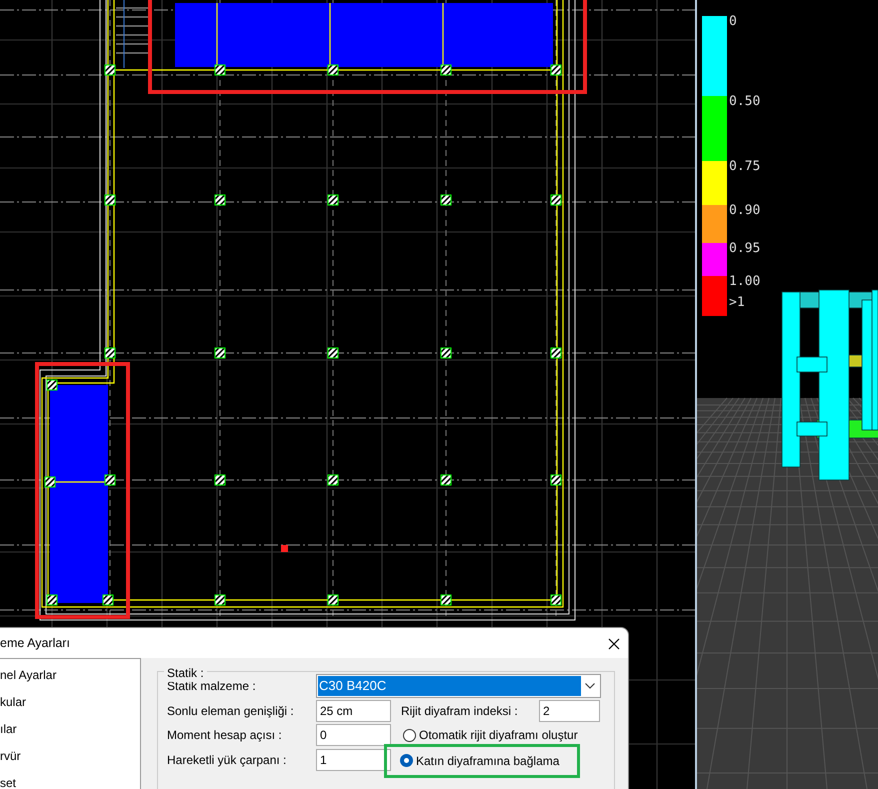 The image size is (878, 789). Describe the element at coordinates (133, 34) in the screenshot. I see `stair-drawing` at that location.